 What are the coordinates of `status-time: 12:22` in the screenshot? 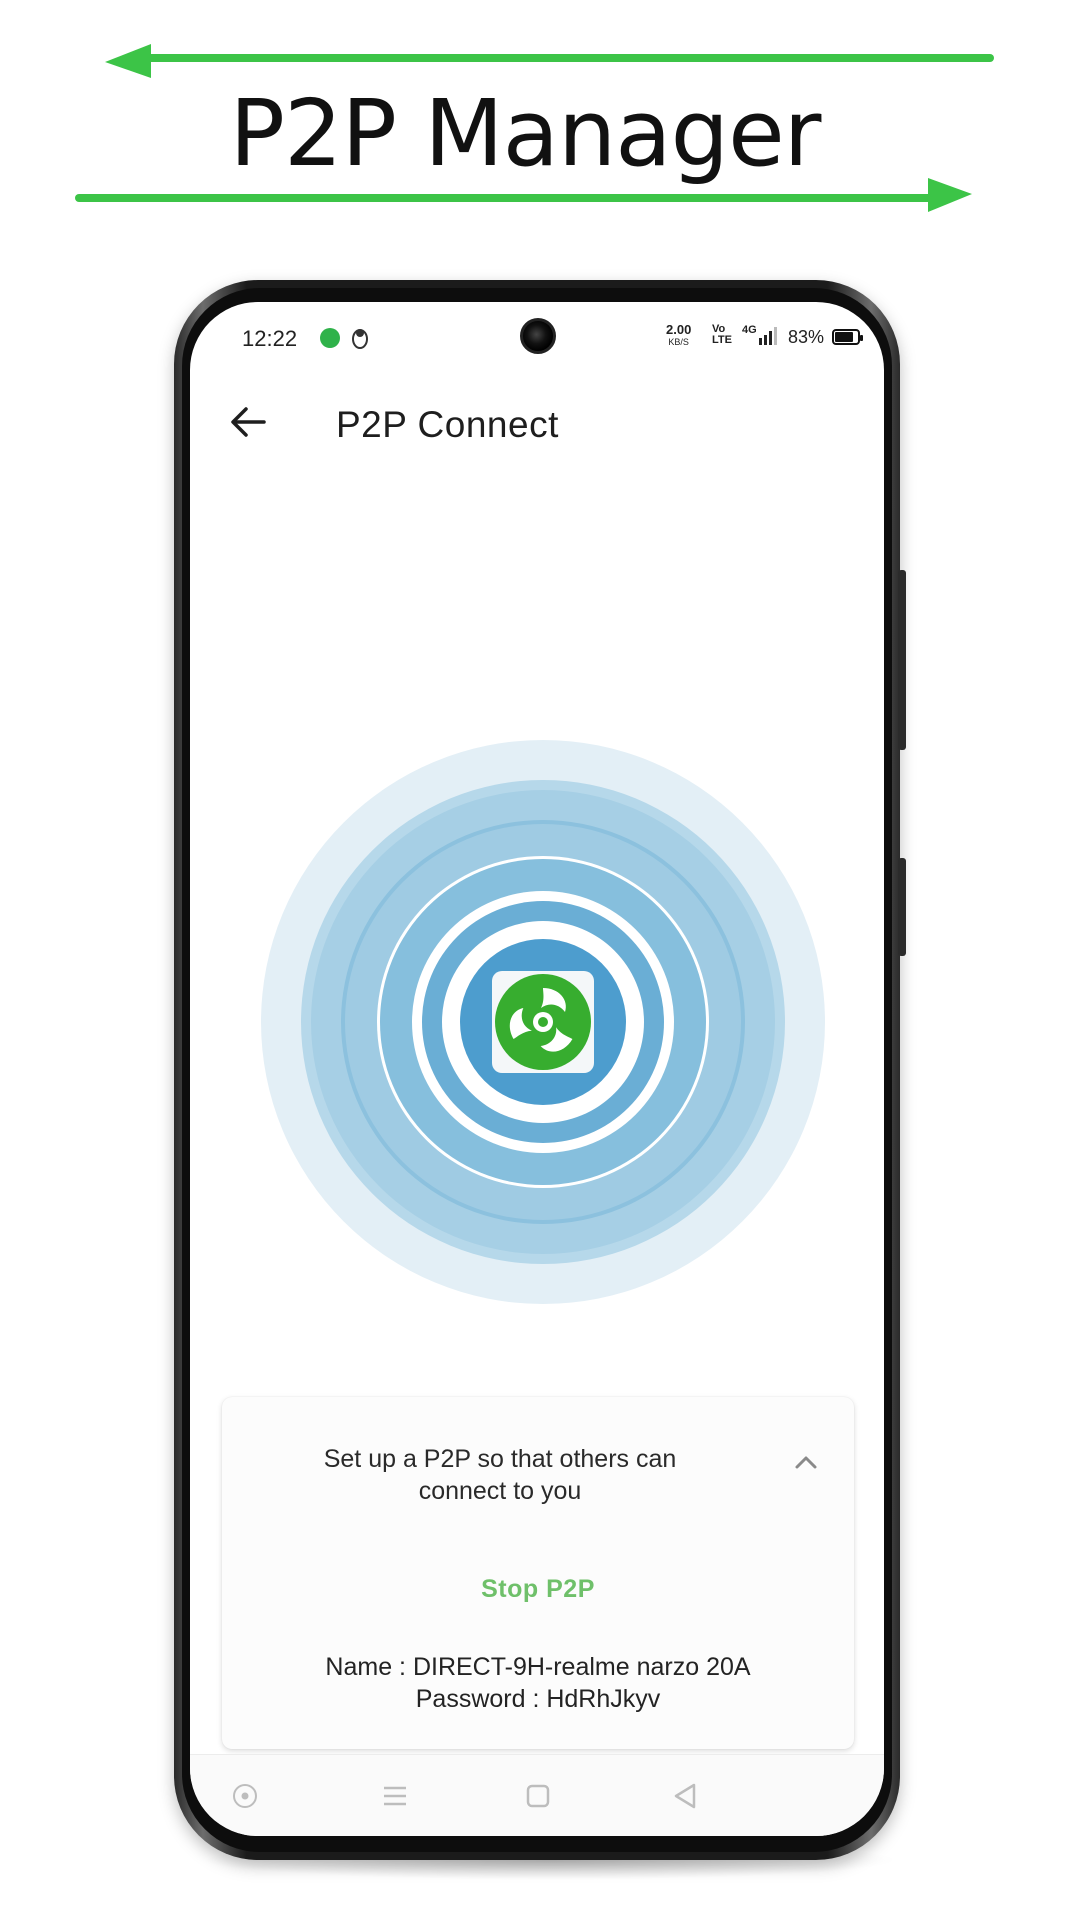 It's located at (270, 338).